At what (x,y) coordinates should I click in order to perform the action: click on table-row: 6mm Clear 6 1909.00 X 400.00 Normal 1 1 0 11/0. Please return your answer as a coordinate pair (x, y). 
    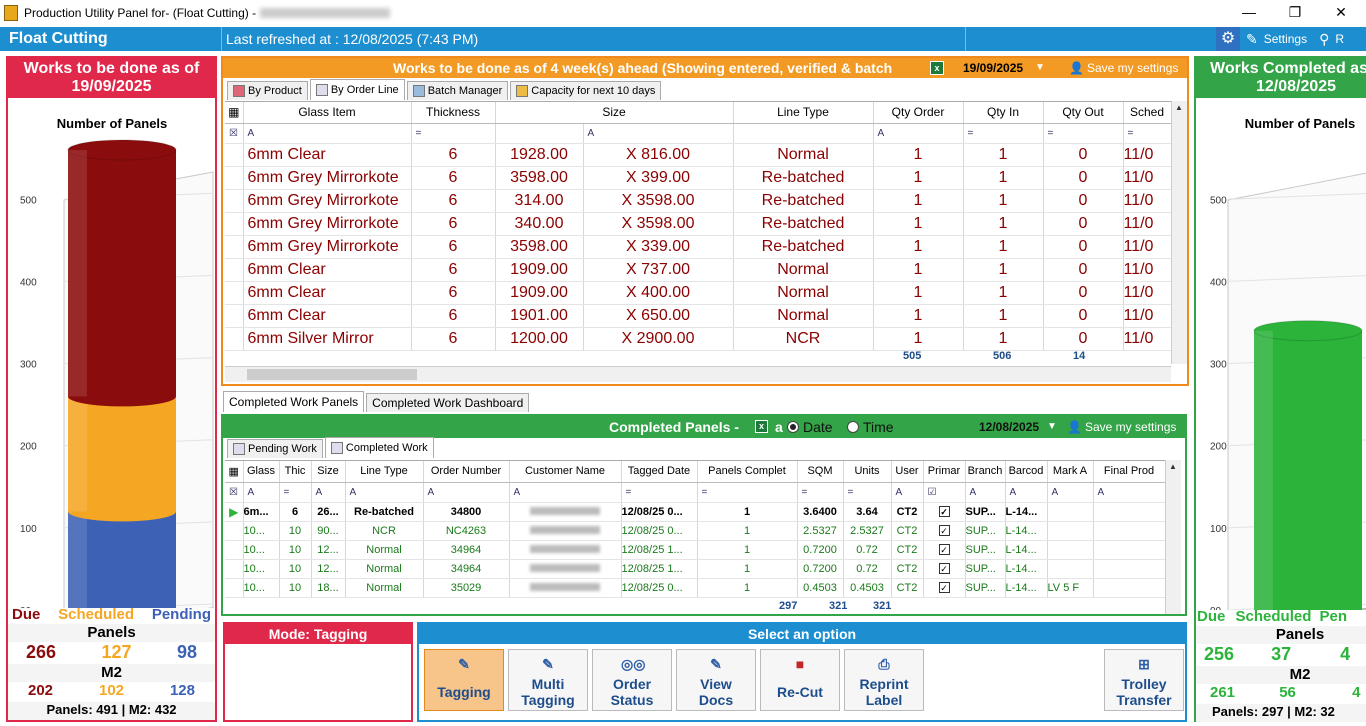
    Looking at the image, I should click on (698, 293).